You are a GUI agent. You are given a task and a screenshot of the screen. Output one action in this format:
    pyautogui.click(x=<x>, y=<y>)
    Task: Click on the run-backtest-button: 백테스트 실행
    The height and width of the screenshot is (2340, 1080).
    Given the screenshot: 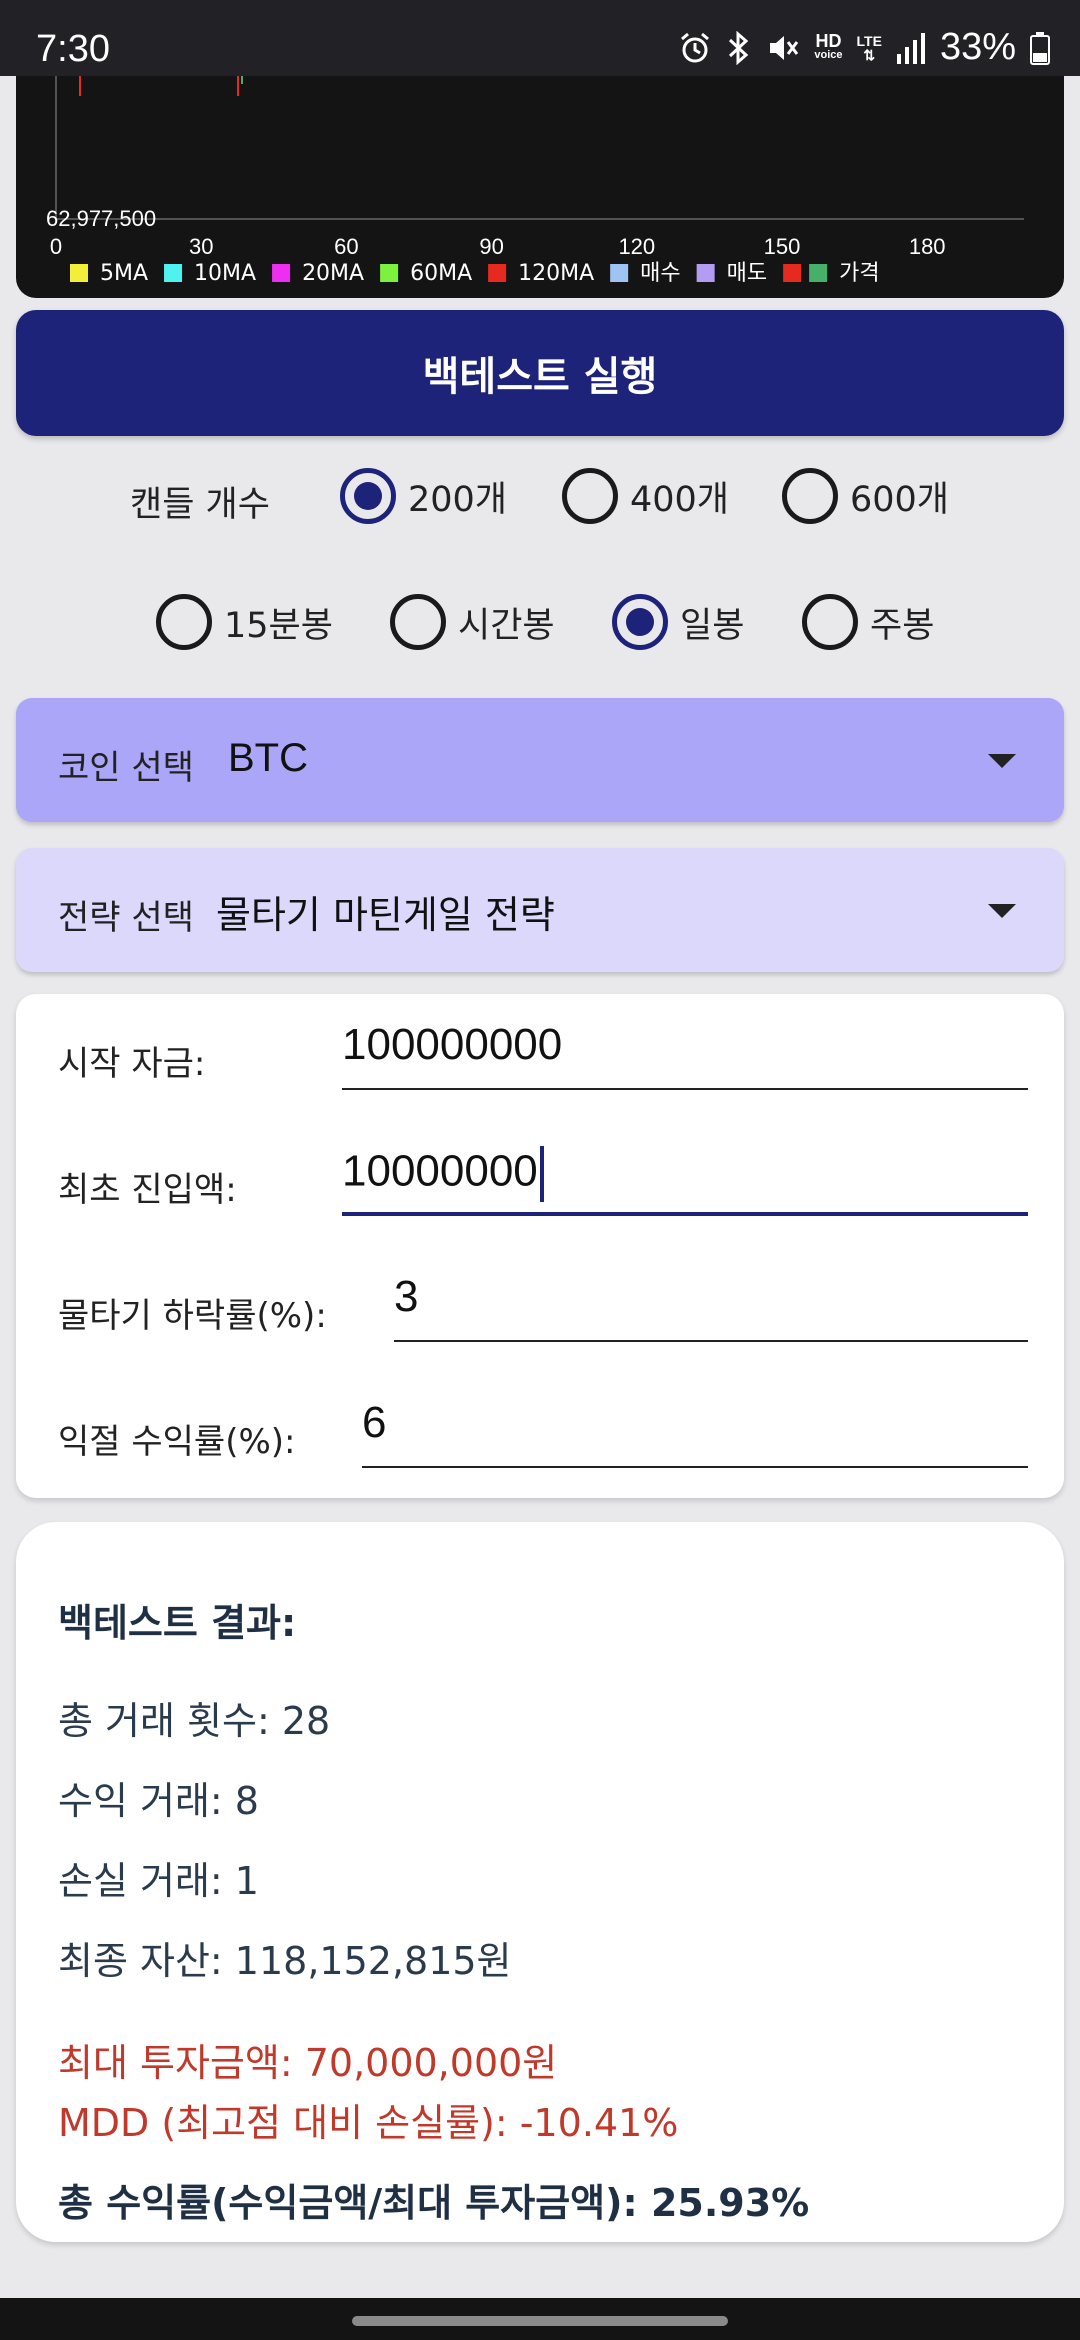 What is the action you would take?
    pyautogui.click(x=540, y=373)
    